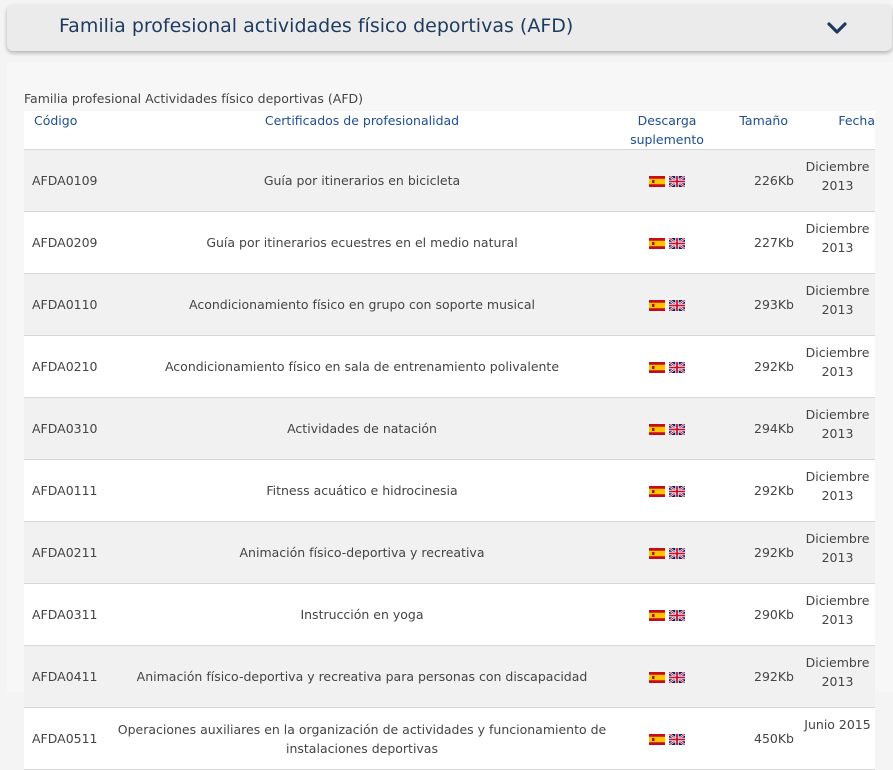 The height and width of the screenshot is (770, 893). Describe the element at coordinates (64, 614) in the screenshot. I see `cert-code: AFDA0311` at that location.